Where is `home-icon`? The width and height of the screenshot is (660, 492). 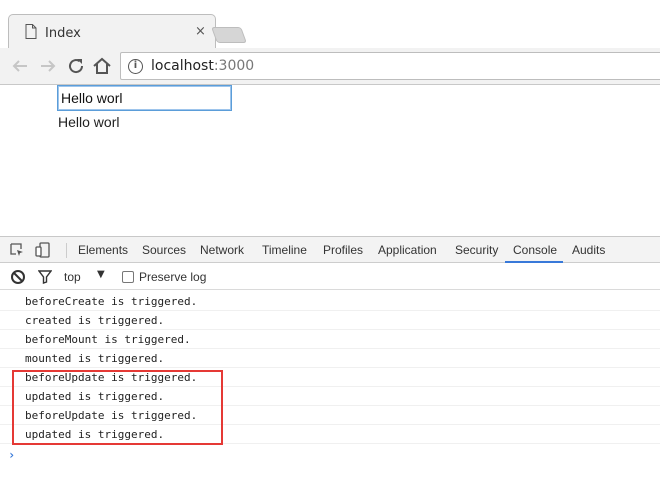 home-icon is located at coordinates (102, 66).